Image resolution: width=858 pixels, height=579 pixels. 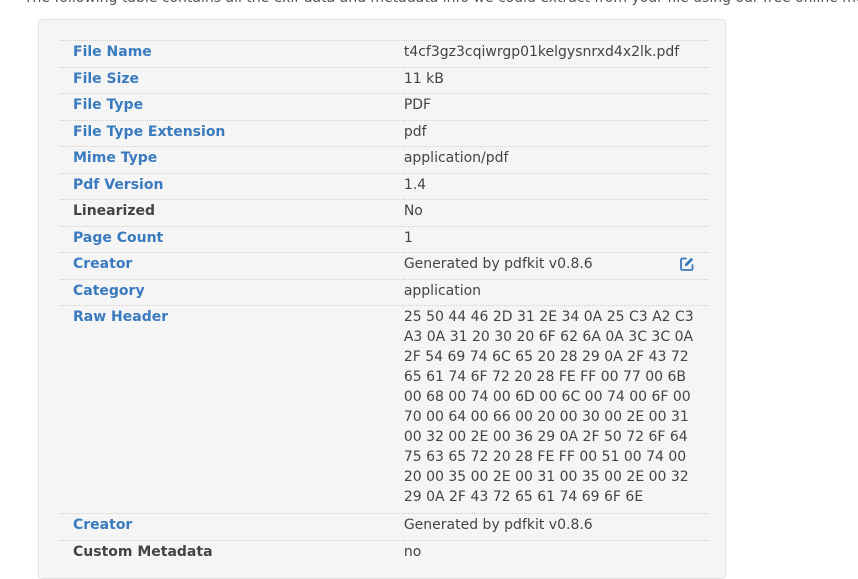 I want to click on table-row: Page Count 1, so click(x=384, y=239).